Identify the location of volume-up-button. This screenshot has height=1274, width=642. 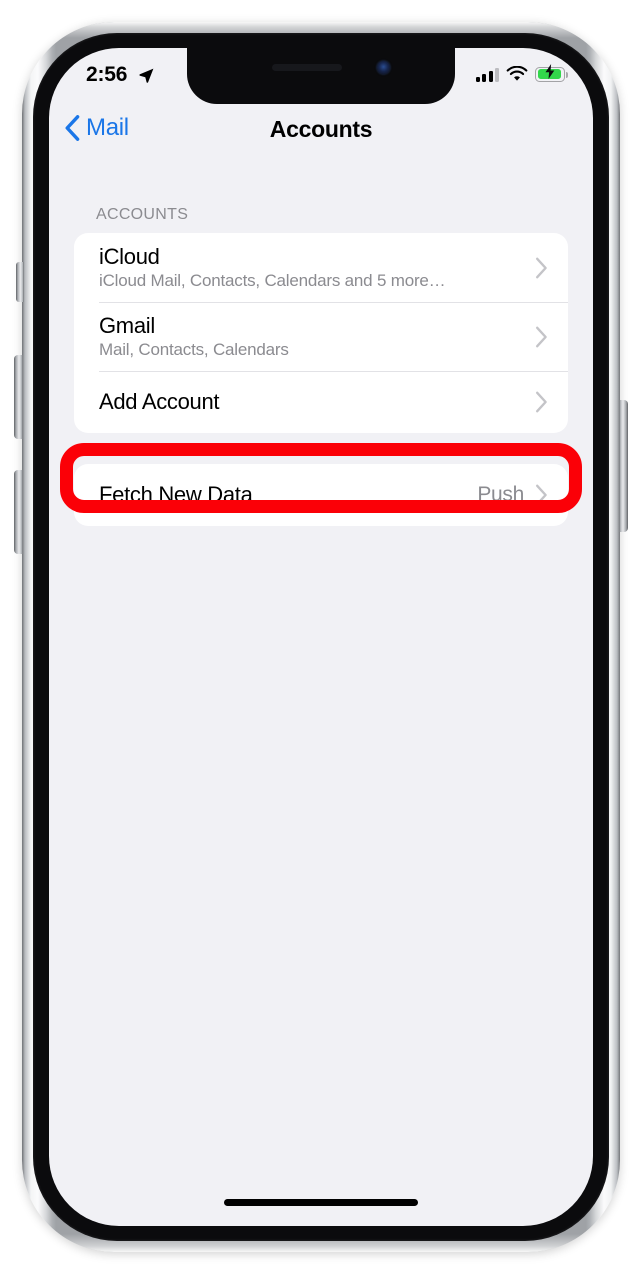
(18, 397).